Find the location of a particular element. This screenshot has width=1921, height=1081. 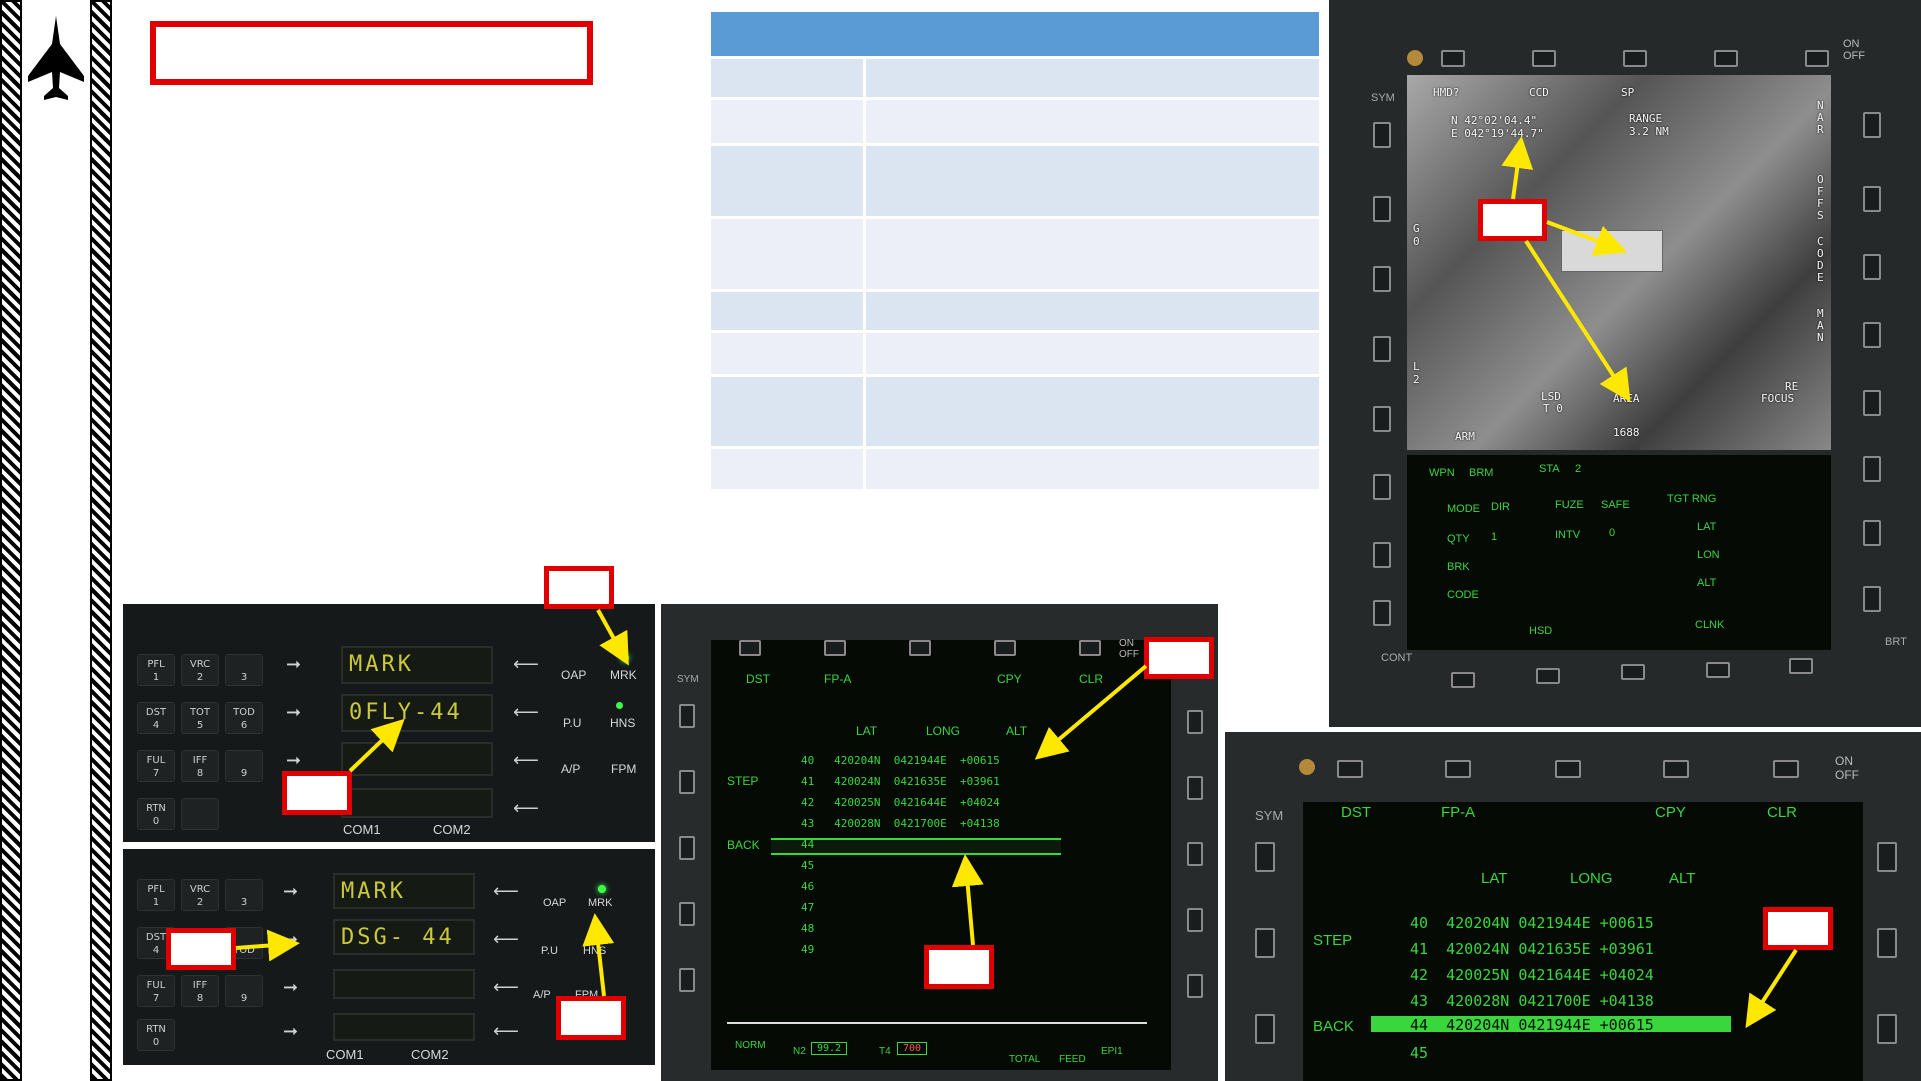

key-dst: DST 4 is located at coordinates (156, 718).